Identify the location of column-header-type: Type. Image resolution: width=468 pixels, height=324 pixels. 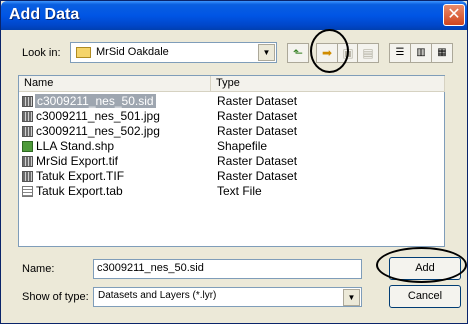
(328, 84).